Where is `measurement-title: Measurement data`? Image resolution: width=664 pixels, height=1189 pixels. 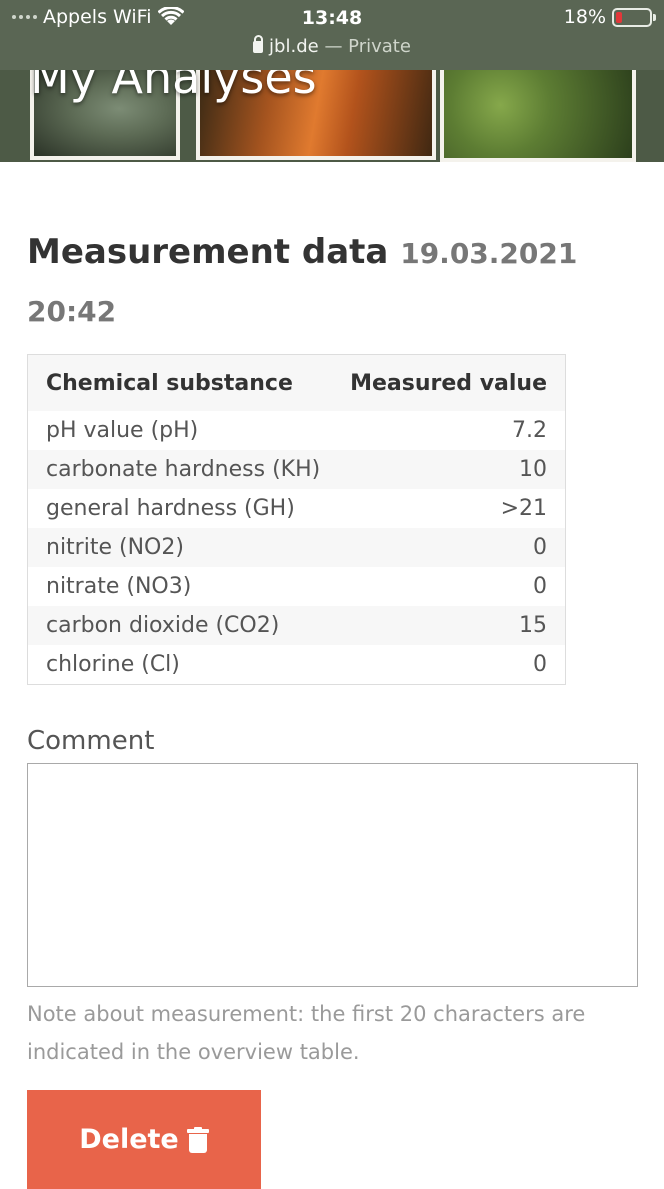 measurement-title: Measurement data is located at coordinates (208, 252).